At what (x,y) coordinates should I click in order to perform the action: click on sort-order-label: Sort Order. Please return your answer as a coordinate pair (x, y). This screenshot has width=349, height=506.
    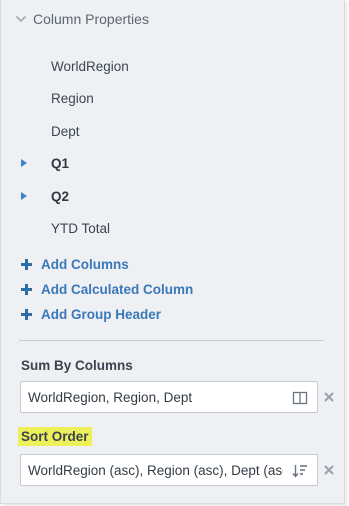
    Looking at the image, I should click on (55, 436).